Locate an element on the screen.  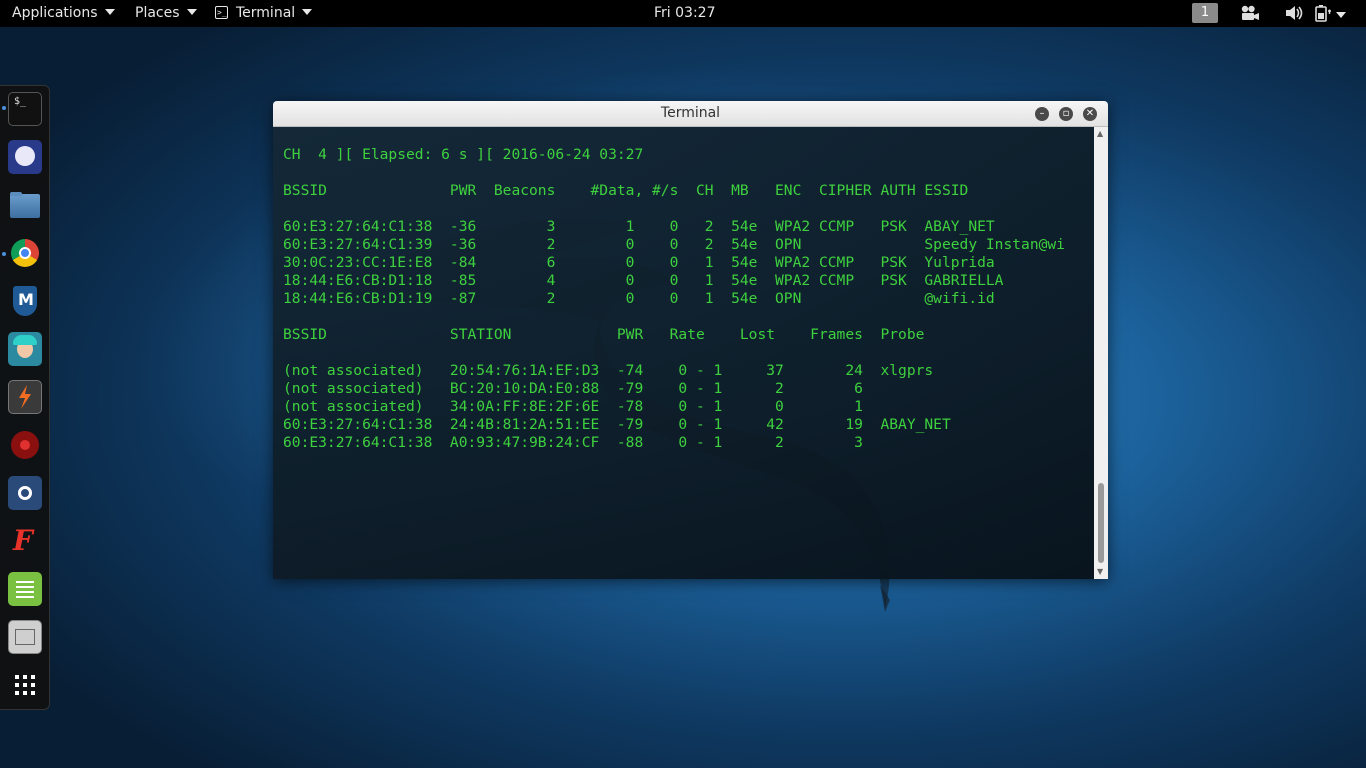
volume-icon is located at coordinates (1295, 13).